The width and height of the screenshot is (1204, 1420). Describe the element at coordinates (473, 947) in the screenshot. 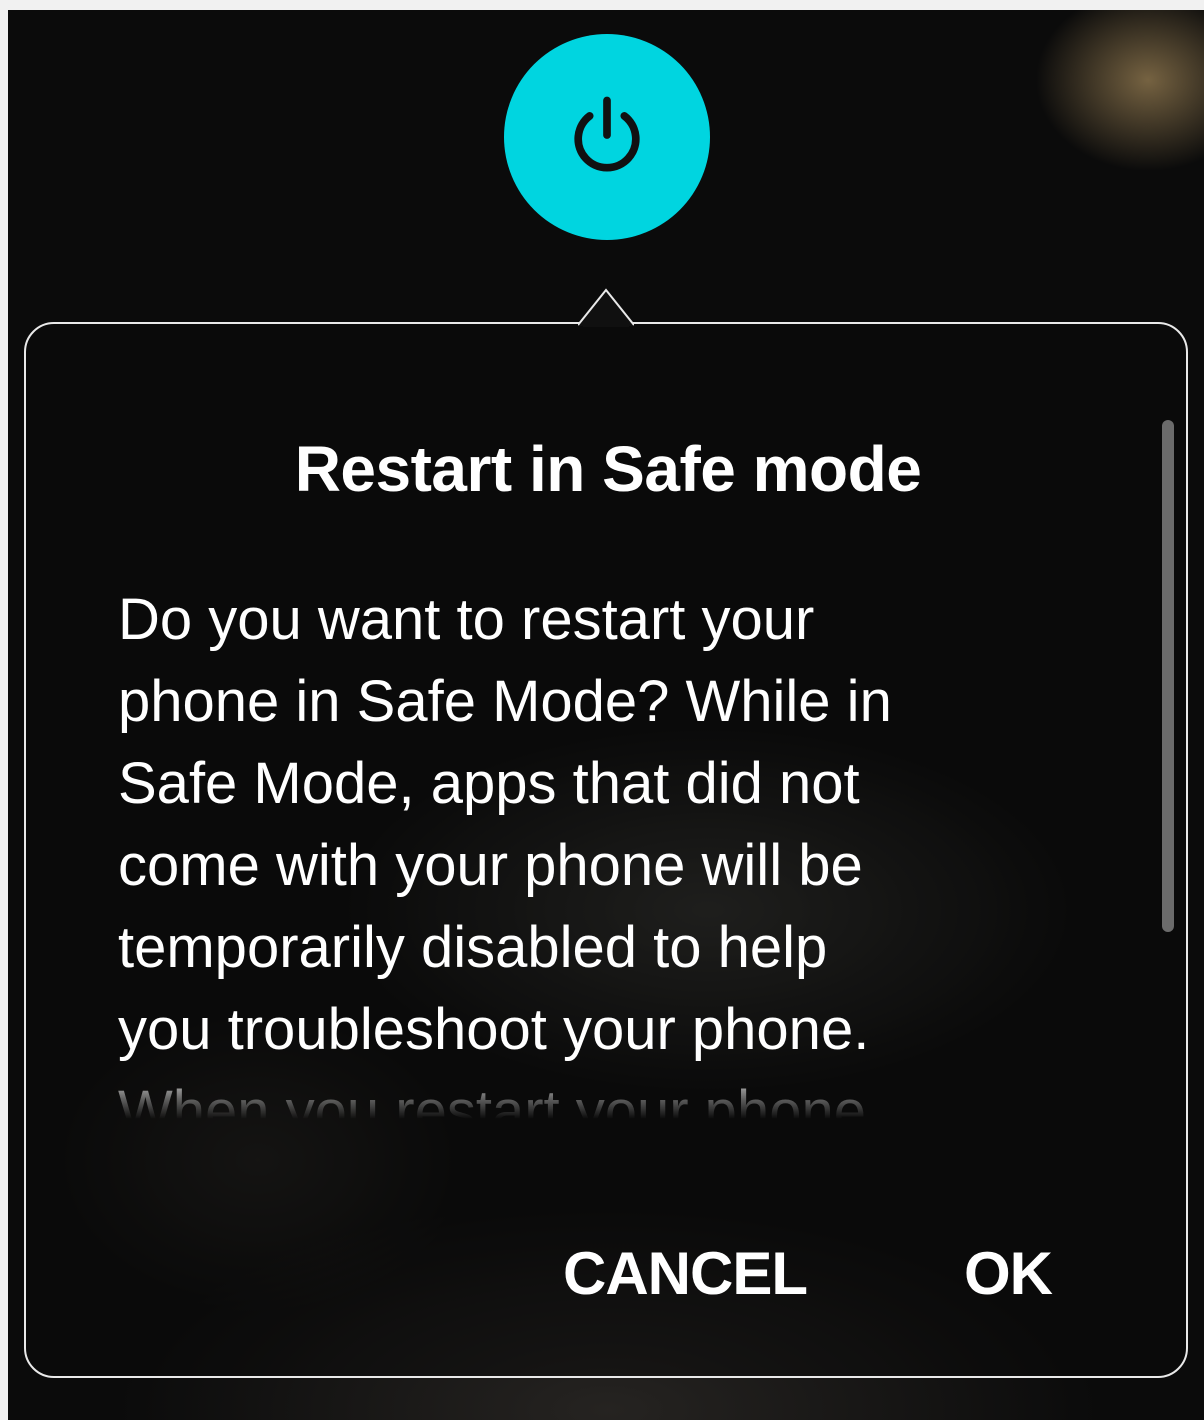

I see `dialog-message-line: temporarily disabled to help` at that location.